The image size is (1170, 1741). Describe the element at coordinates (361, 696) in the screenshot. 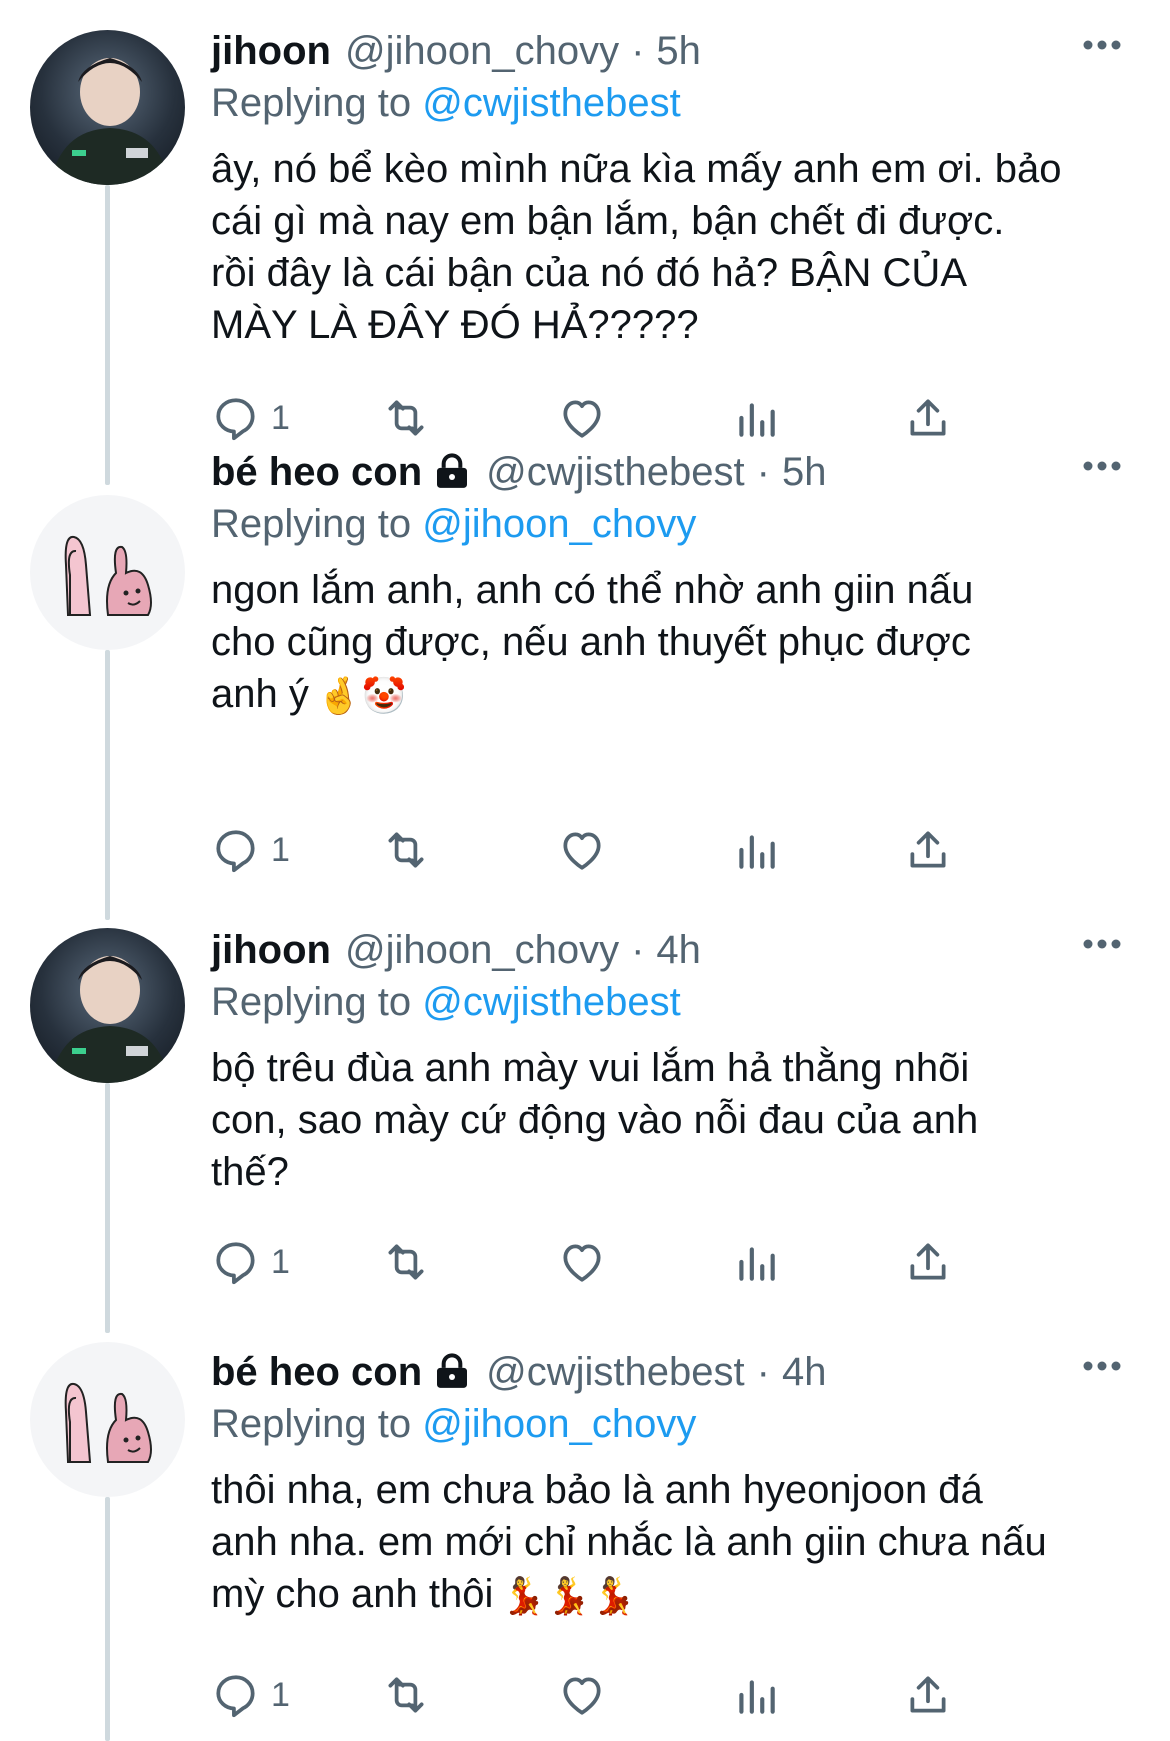

I see `emoji: 🤞🤡` at that location.